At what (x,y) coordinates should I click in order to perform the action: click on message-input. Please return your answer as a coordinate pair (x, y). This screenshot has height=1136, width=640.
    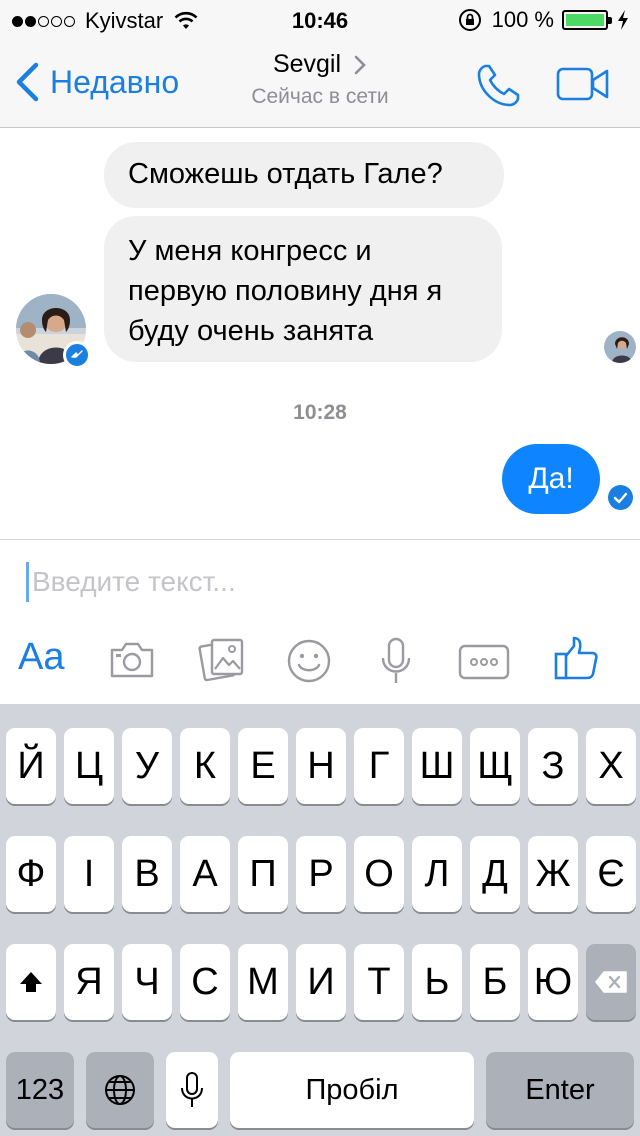
    Looking at the image, I should click on (322, 582).